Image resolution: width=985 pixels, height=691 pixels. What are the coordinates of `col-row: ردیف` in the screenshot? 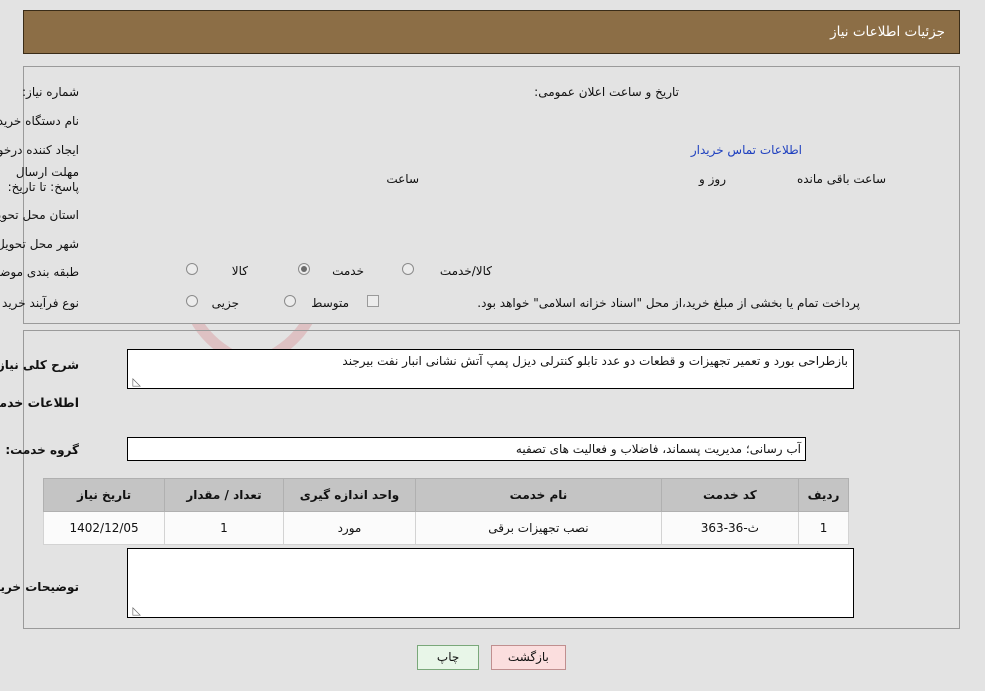 It's located at (824, 495).